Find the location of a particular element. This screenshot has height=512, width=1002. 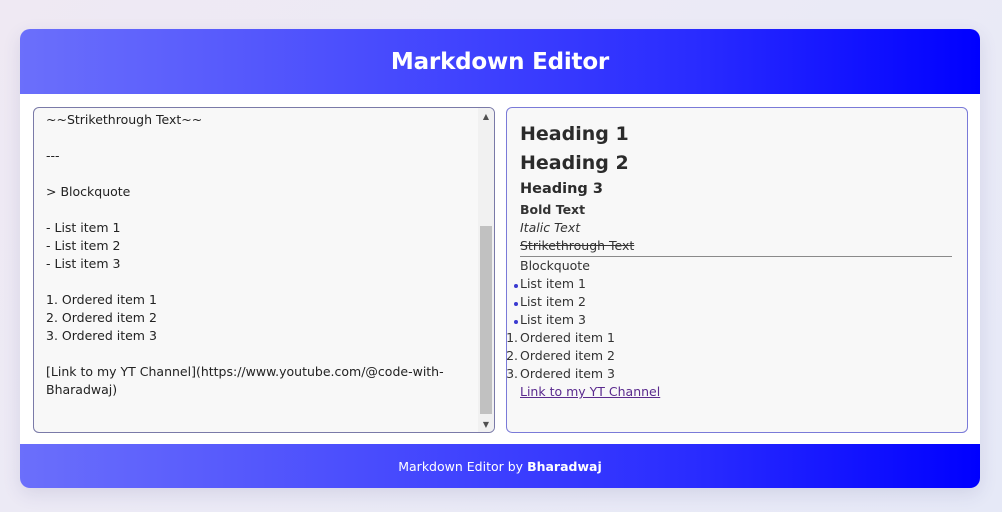

preview-strikethrough-text: Strikethrough Text is located at coordinates (577, 245).